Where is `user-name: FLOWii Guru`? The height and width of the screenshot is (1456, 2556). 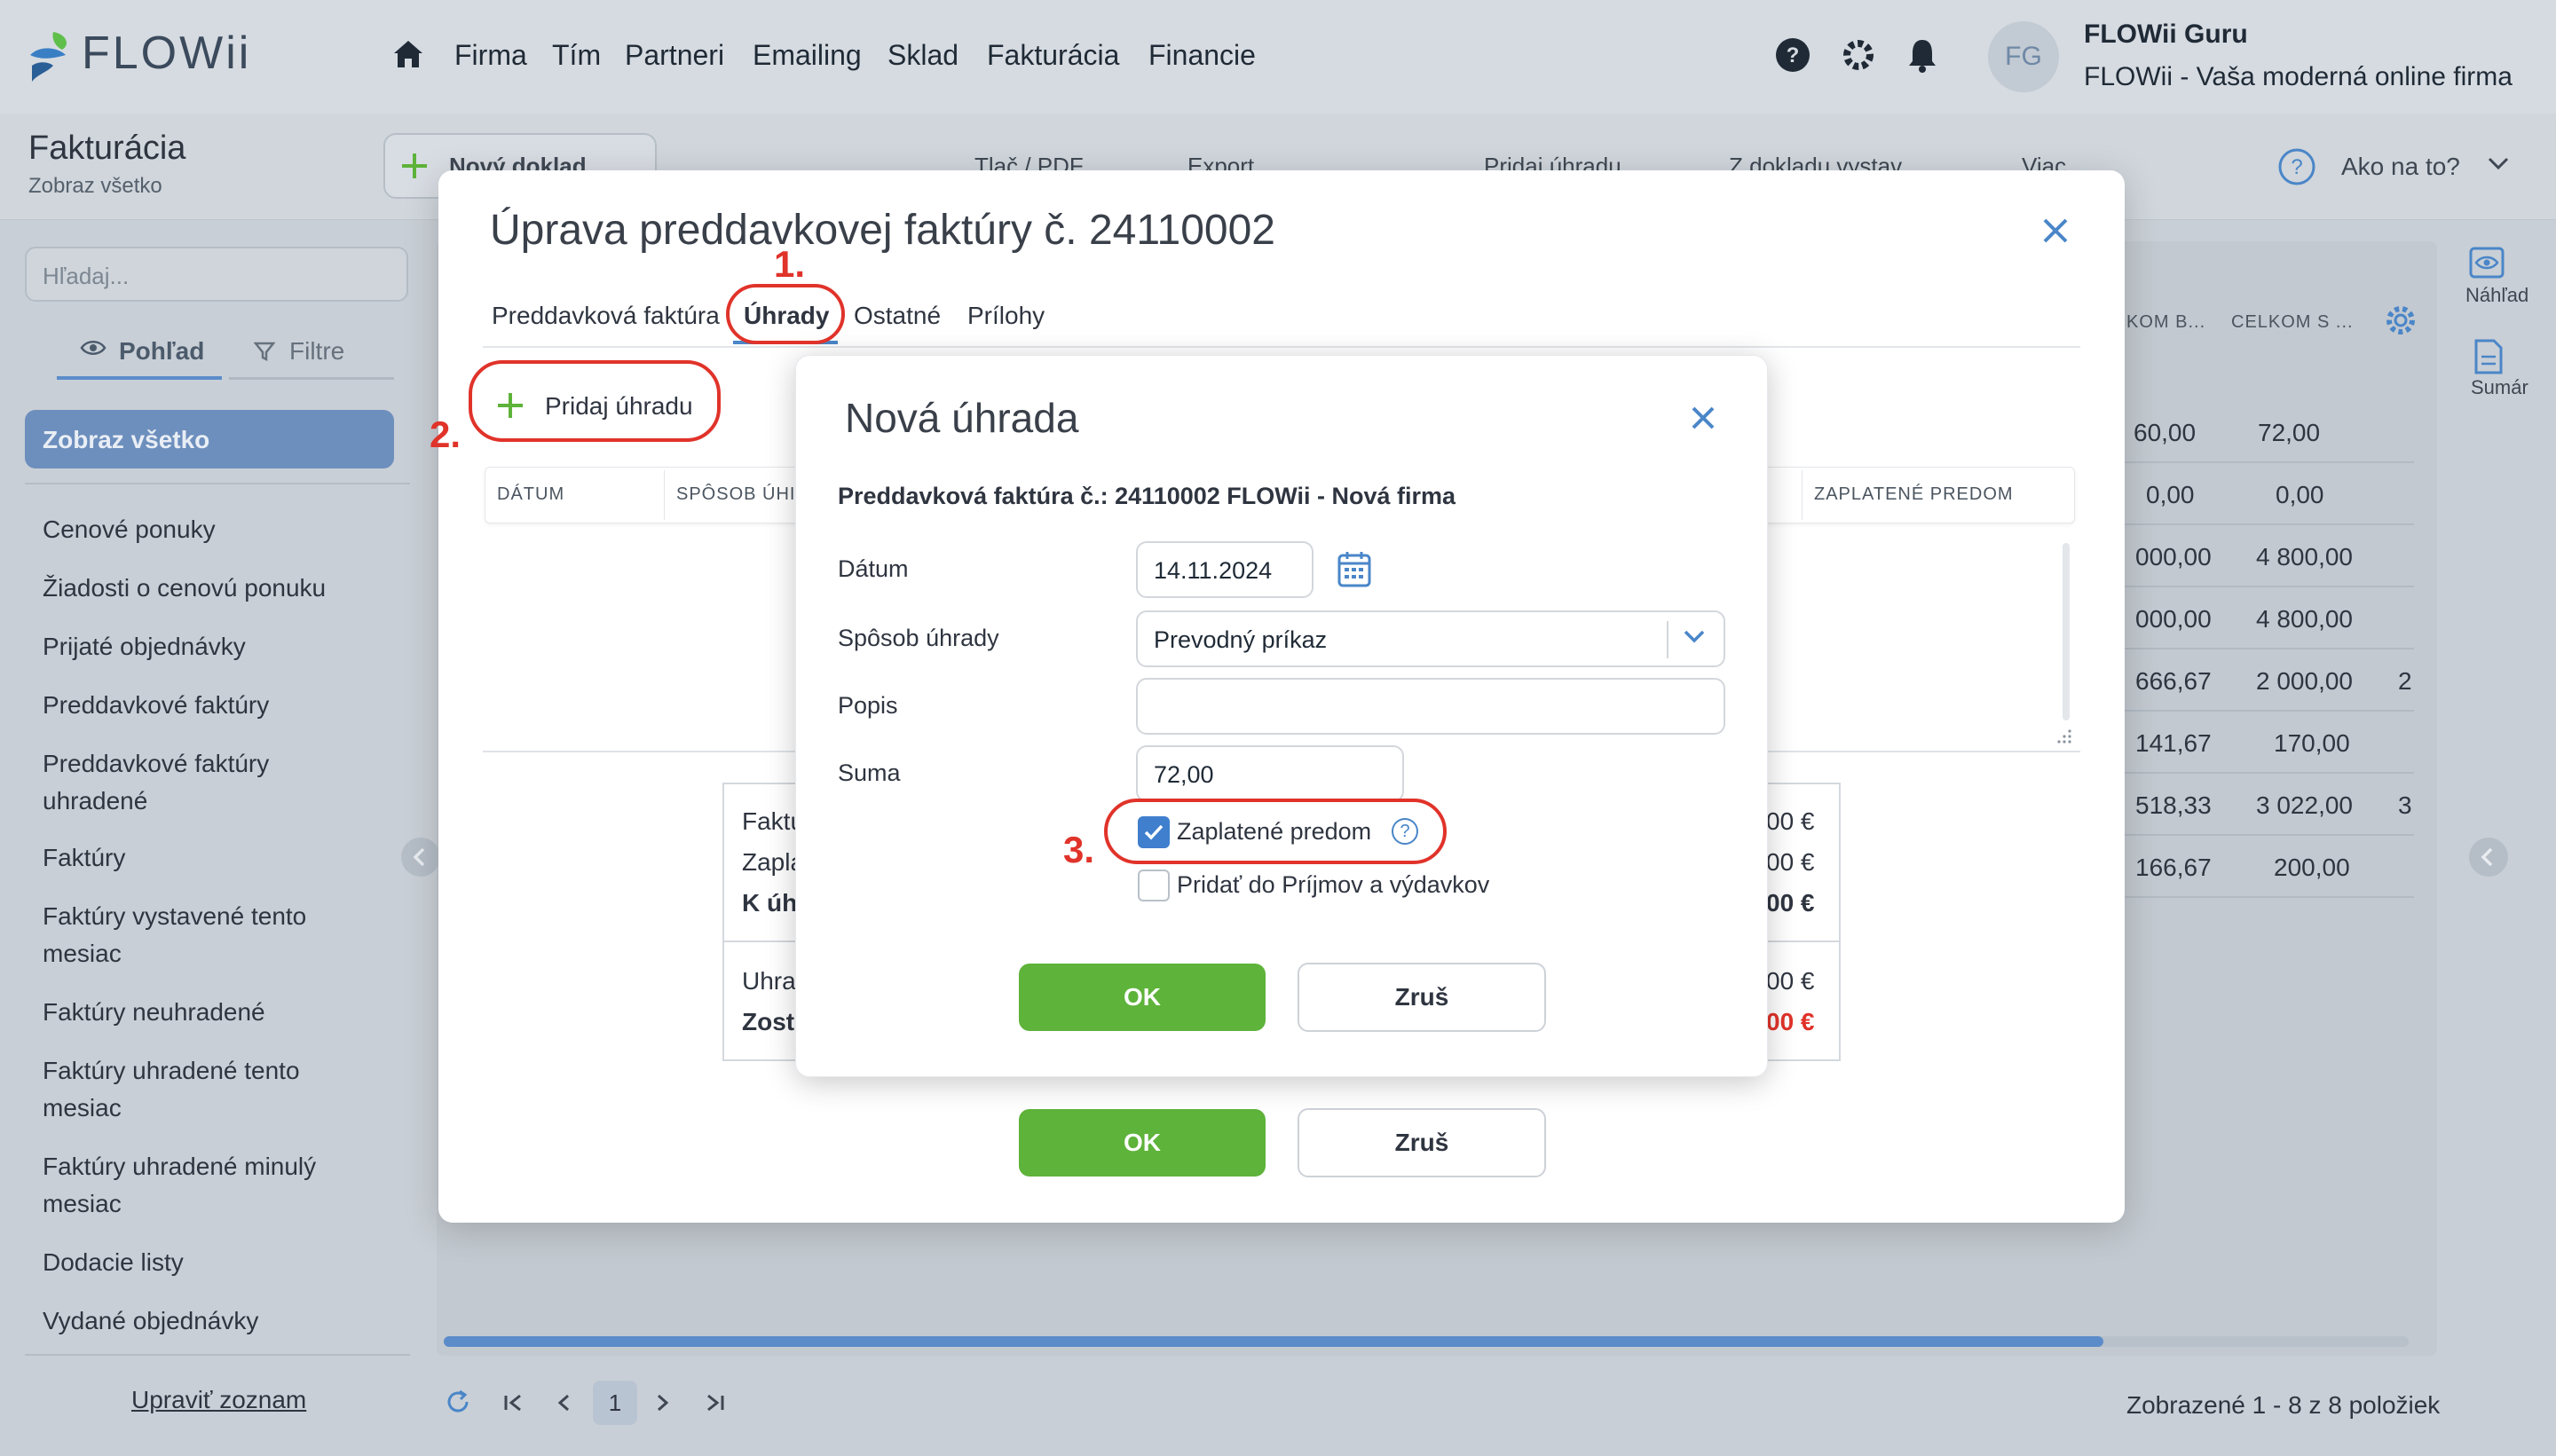 user-name: FLOWii Guru is located at coordinates (2166, 34).